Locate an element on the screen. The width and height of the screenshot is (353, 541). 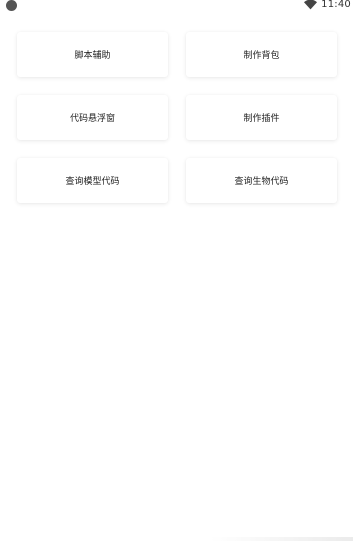
status-right-group: 11:40 is located at coordinates (327, 5).